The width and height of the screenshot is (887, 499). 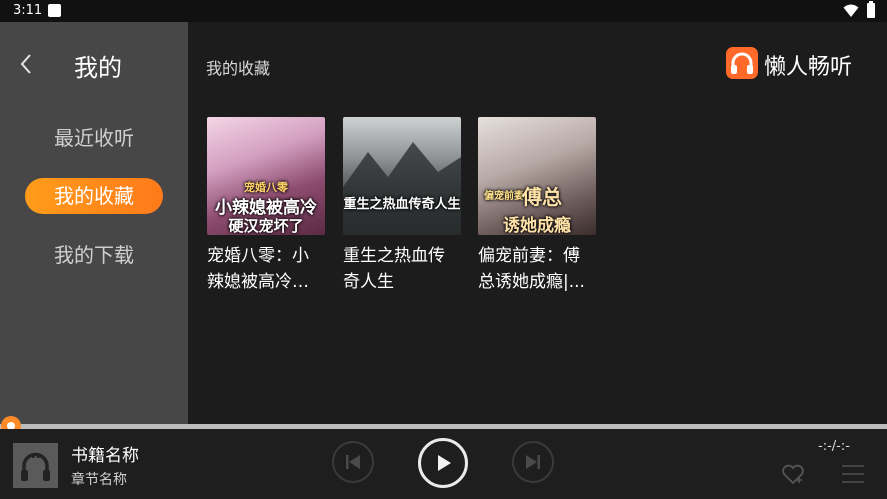 I want to click on back-icon, so click(x=27, y=64).